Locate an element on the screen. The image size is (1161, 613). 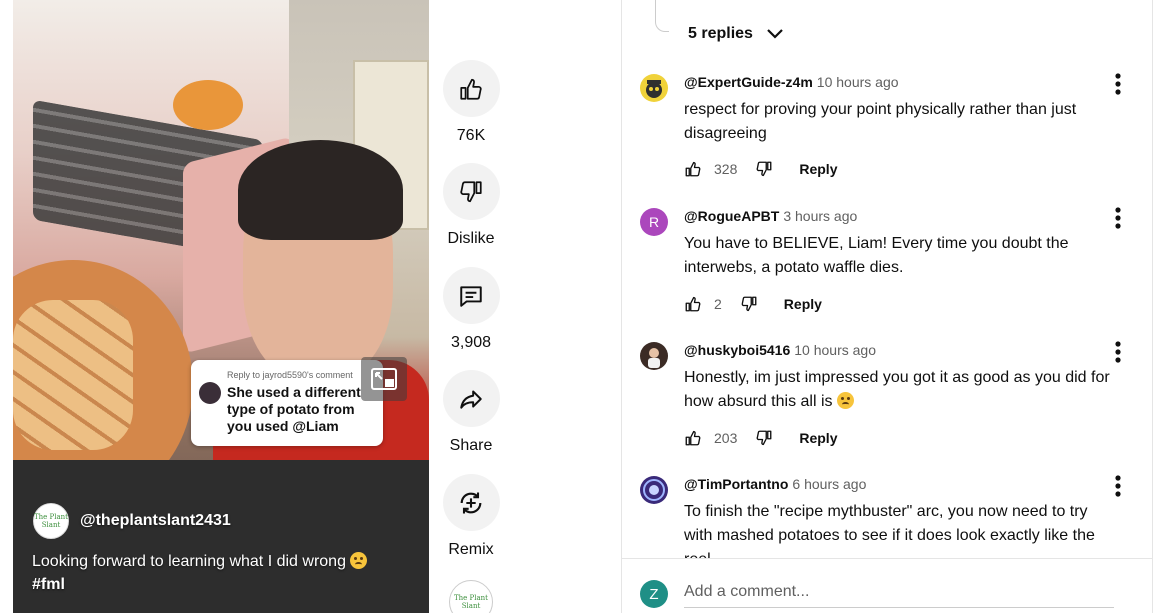
avatar-photo-icon is located at coordinates (654, 358).